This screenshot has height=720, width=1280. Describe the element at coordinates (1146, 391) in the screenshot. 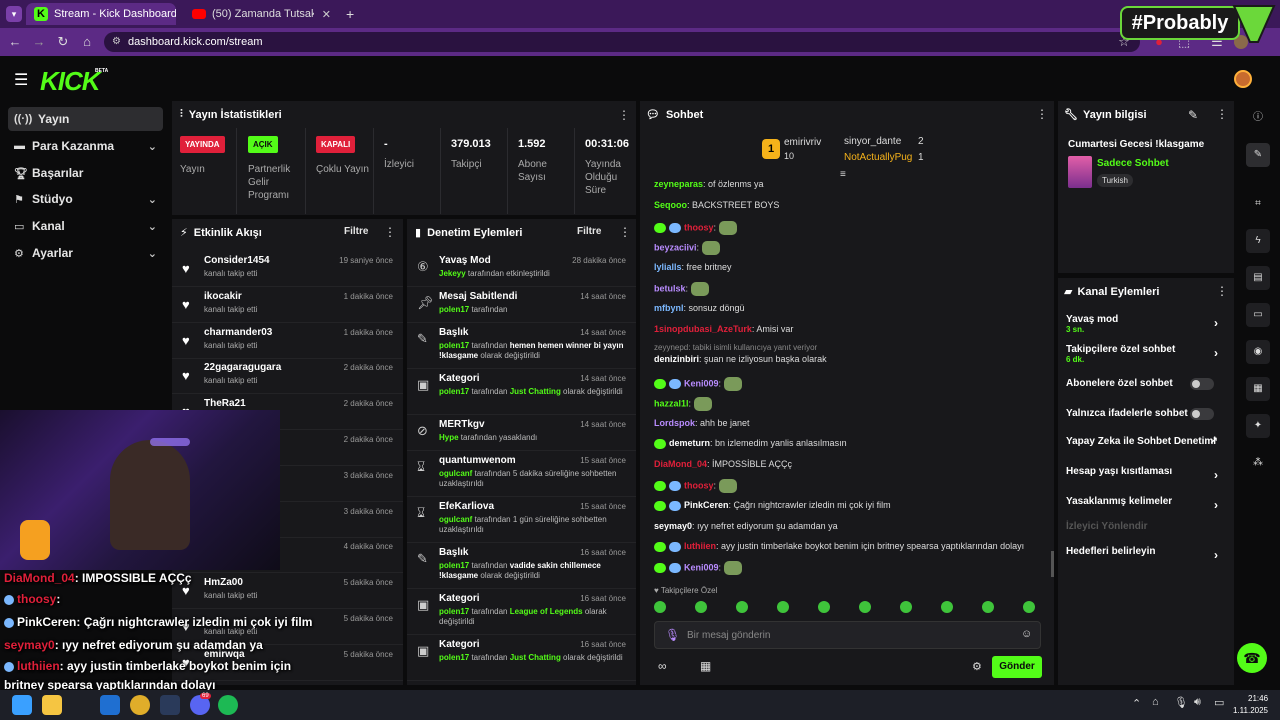

I see `channel-action-item: Abonelere özel sohbet` at that location.